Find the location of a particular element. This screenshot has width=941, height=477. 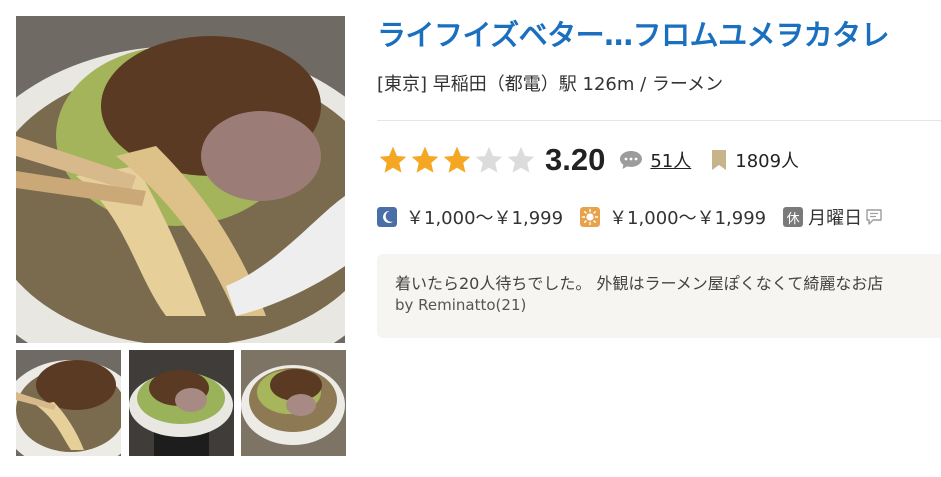

rating-score: 3.20 is located at coordinates (575, 159).